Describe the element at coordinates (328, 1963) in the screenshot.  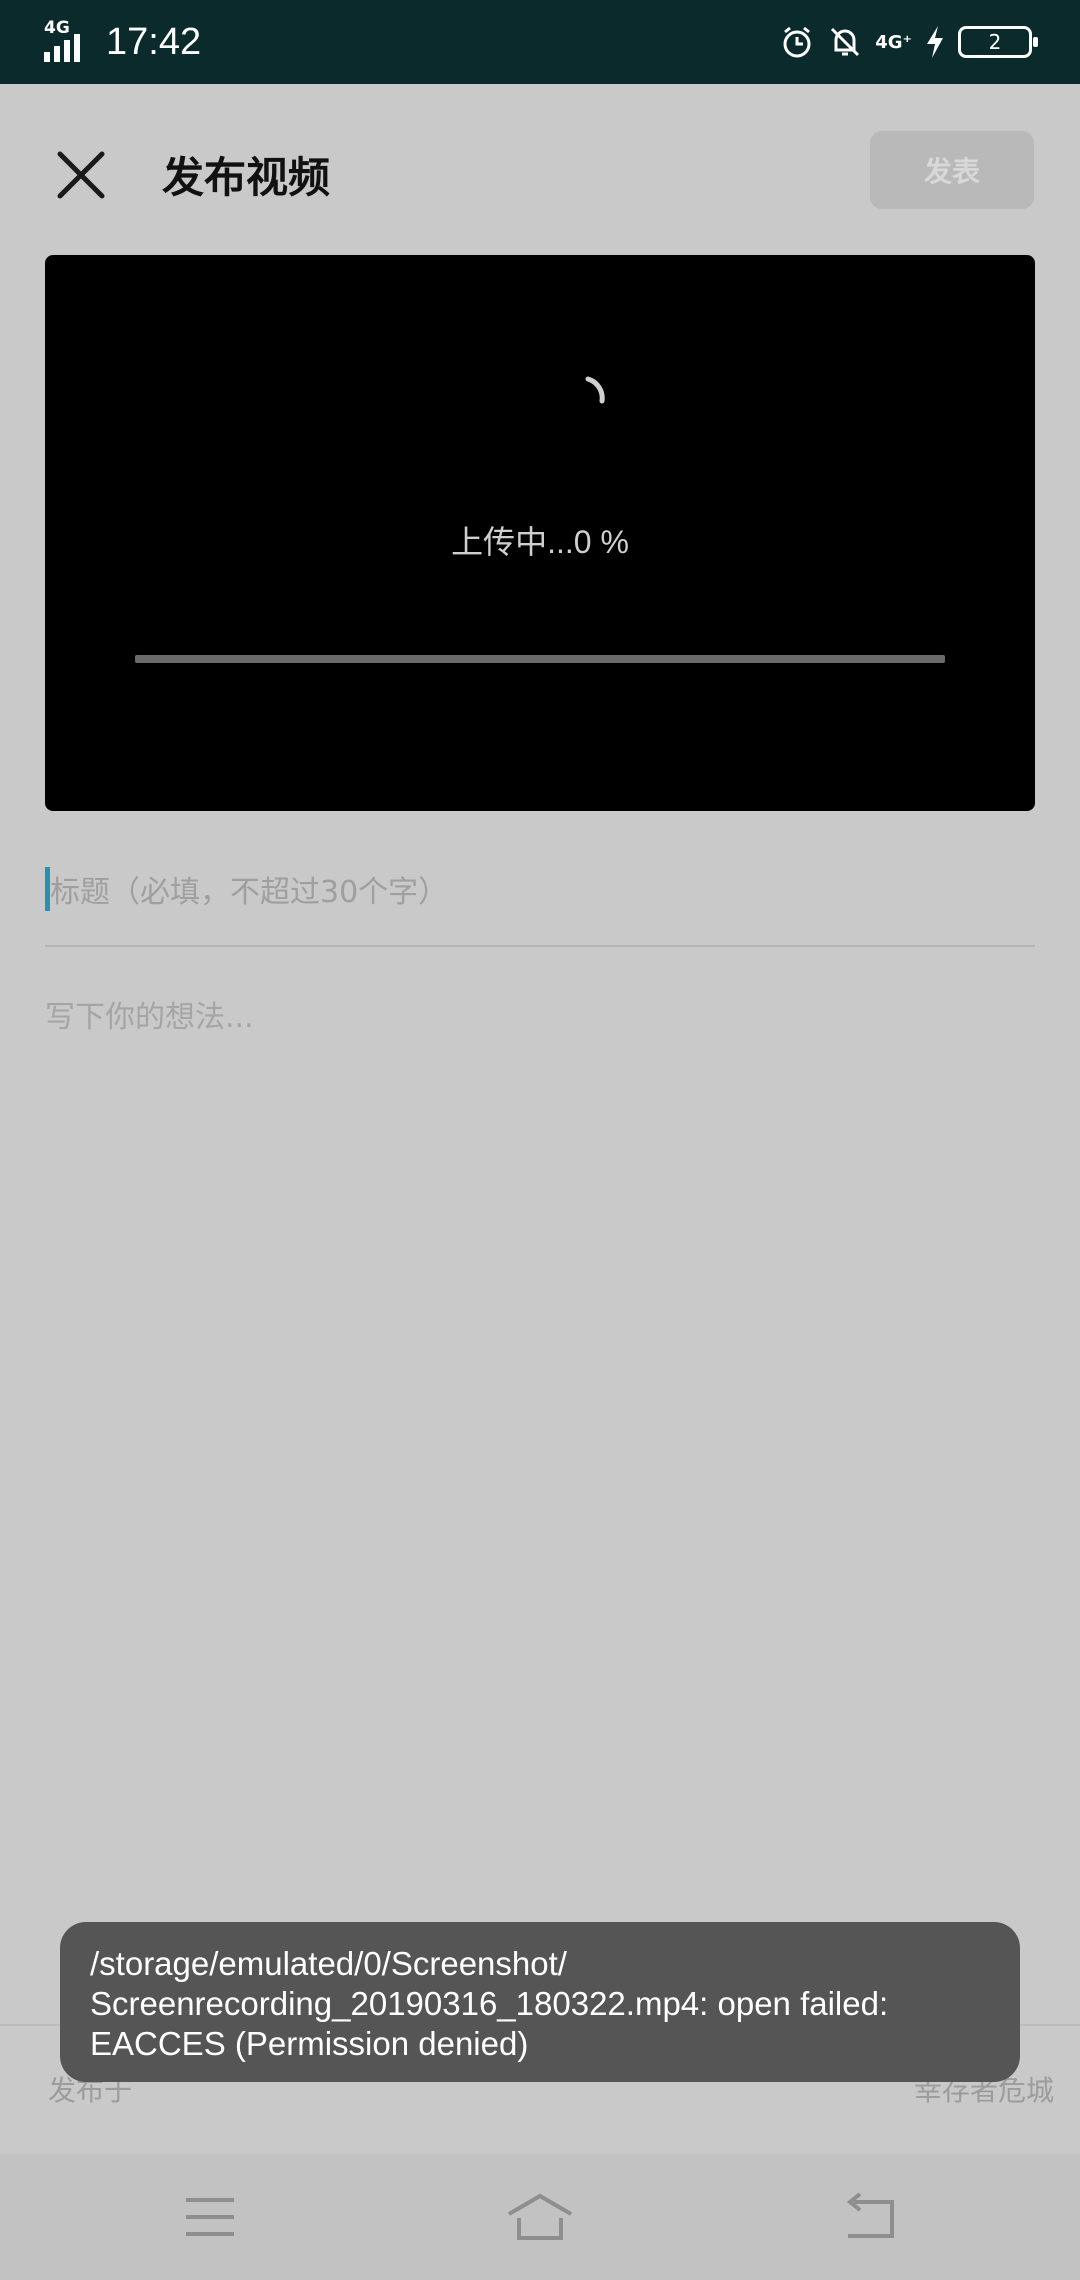
I see `toast-line-1: /storage/emulated/0/Screenshot/` at that location.